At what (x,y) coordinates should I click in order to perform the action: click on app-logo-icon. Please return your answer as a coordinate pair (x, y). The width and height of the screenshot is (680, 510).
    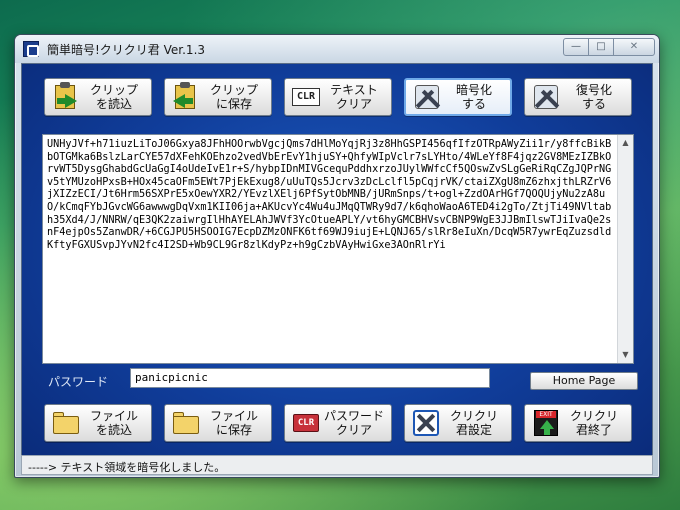
    Looking at the image, I should click on (31, 49).